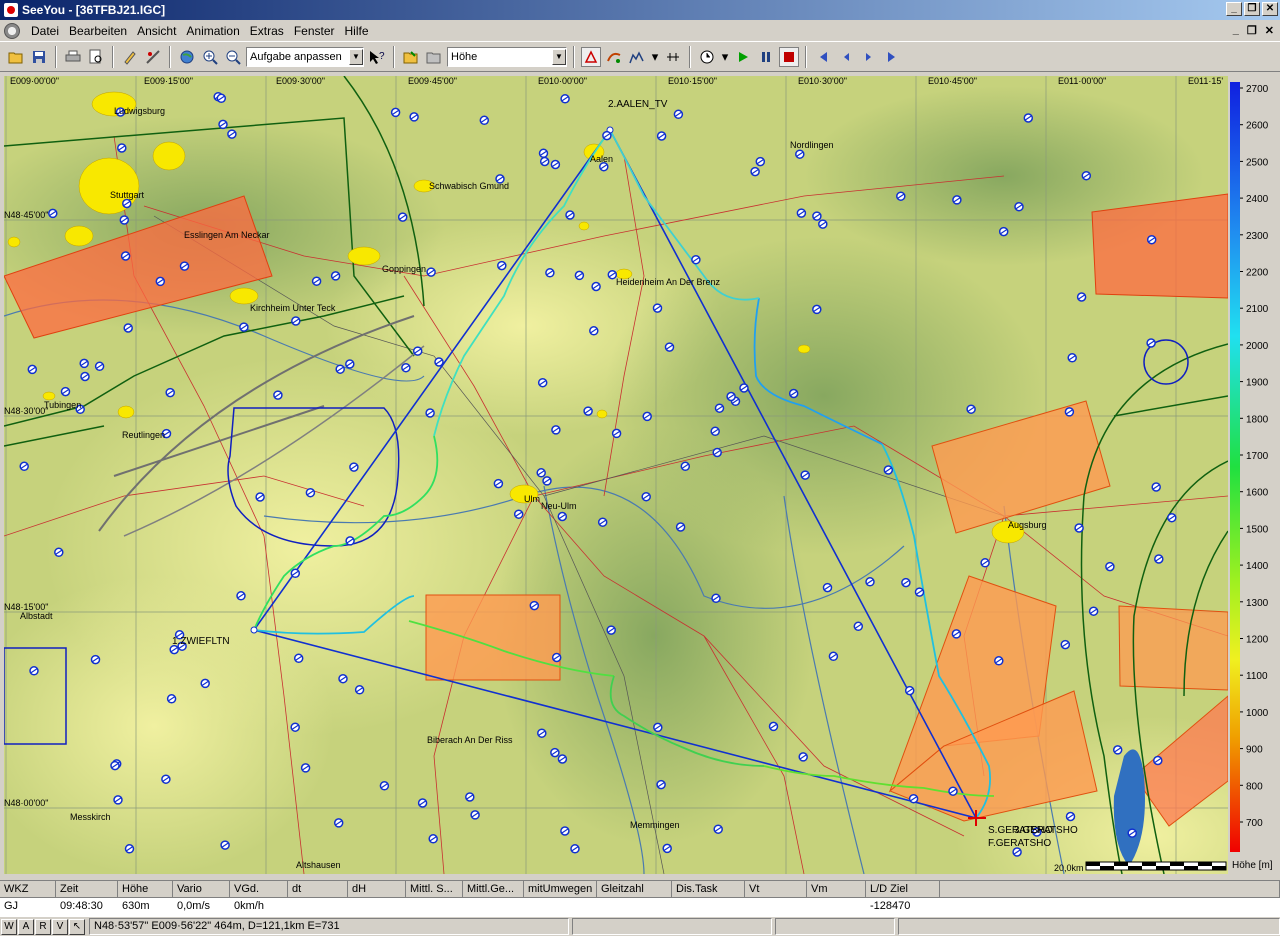 The image size is (1280, 936). I want to click on clock-icon, so click(707, 57).